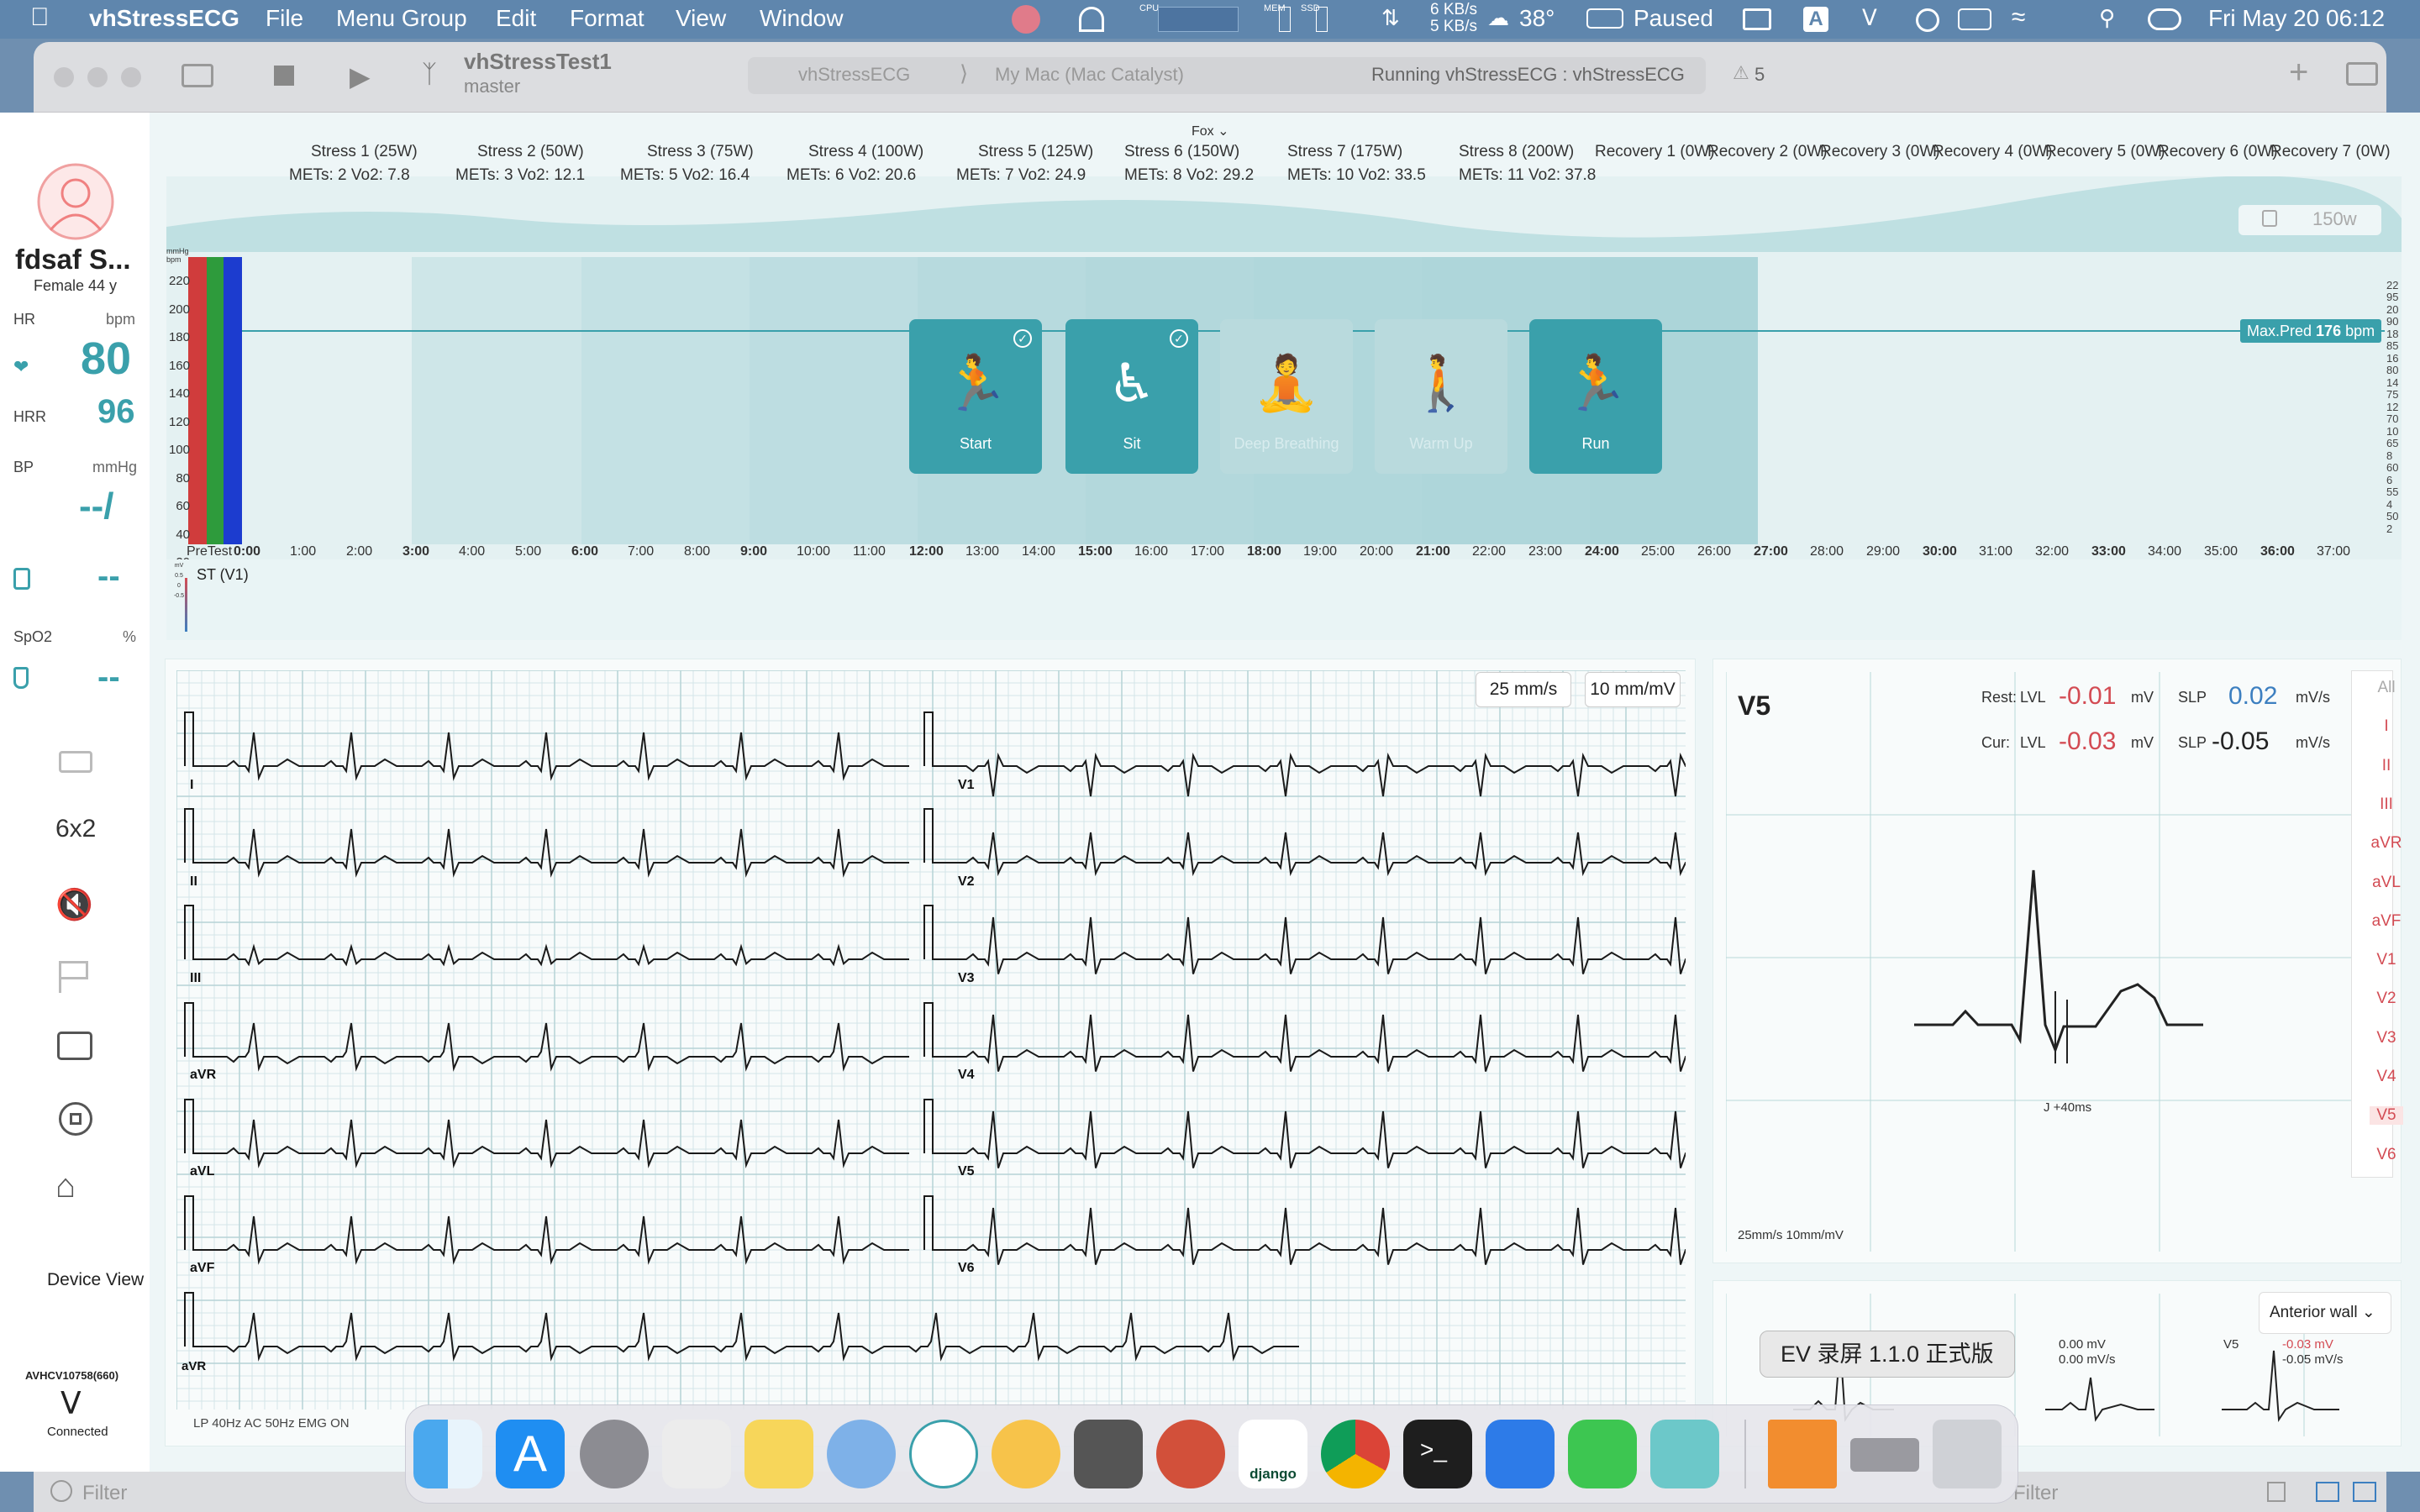 This screenshot has width=2420, height=1512. Describe the element at coordinates (2107, 18) in the screenshot. I see `spotlight-search-icon: ⚲` at that location.